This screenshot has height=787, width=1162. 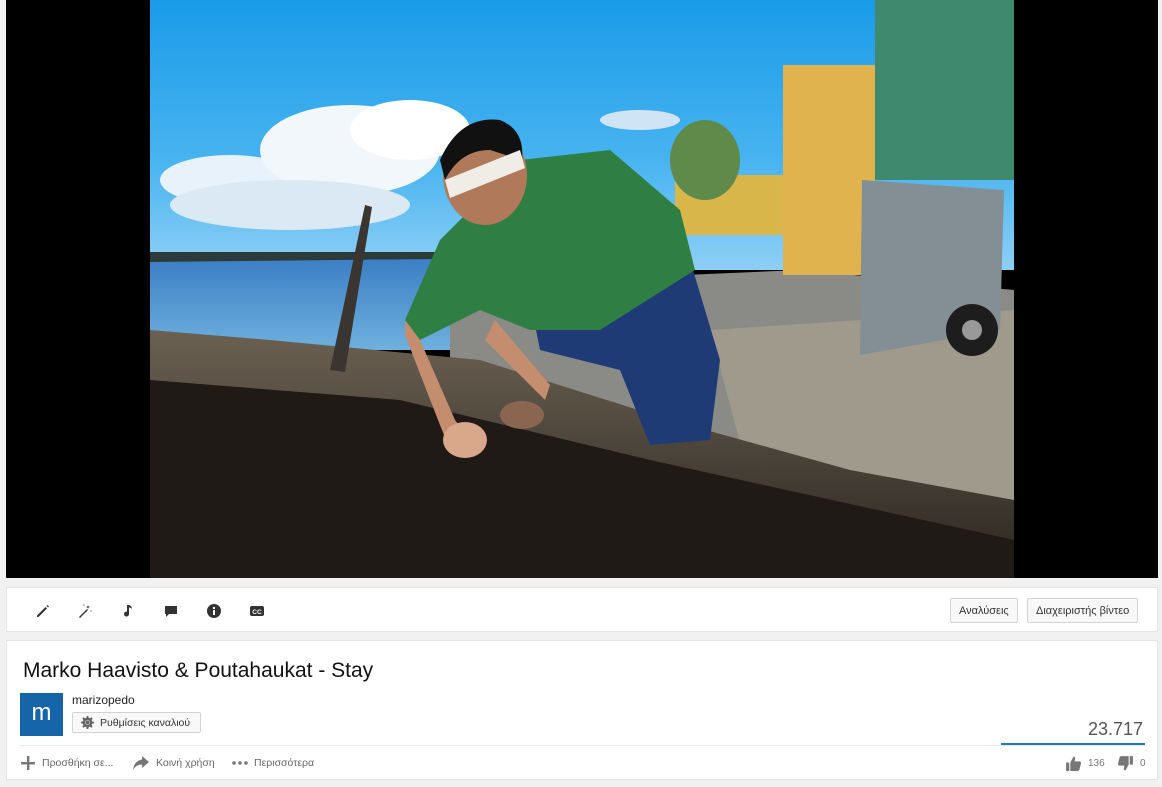 I want to click on dislike-button: 0, so click(x=1131, y=763).